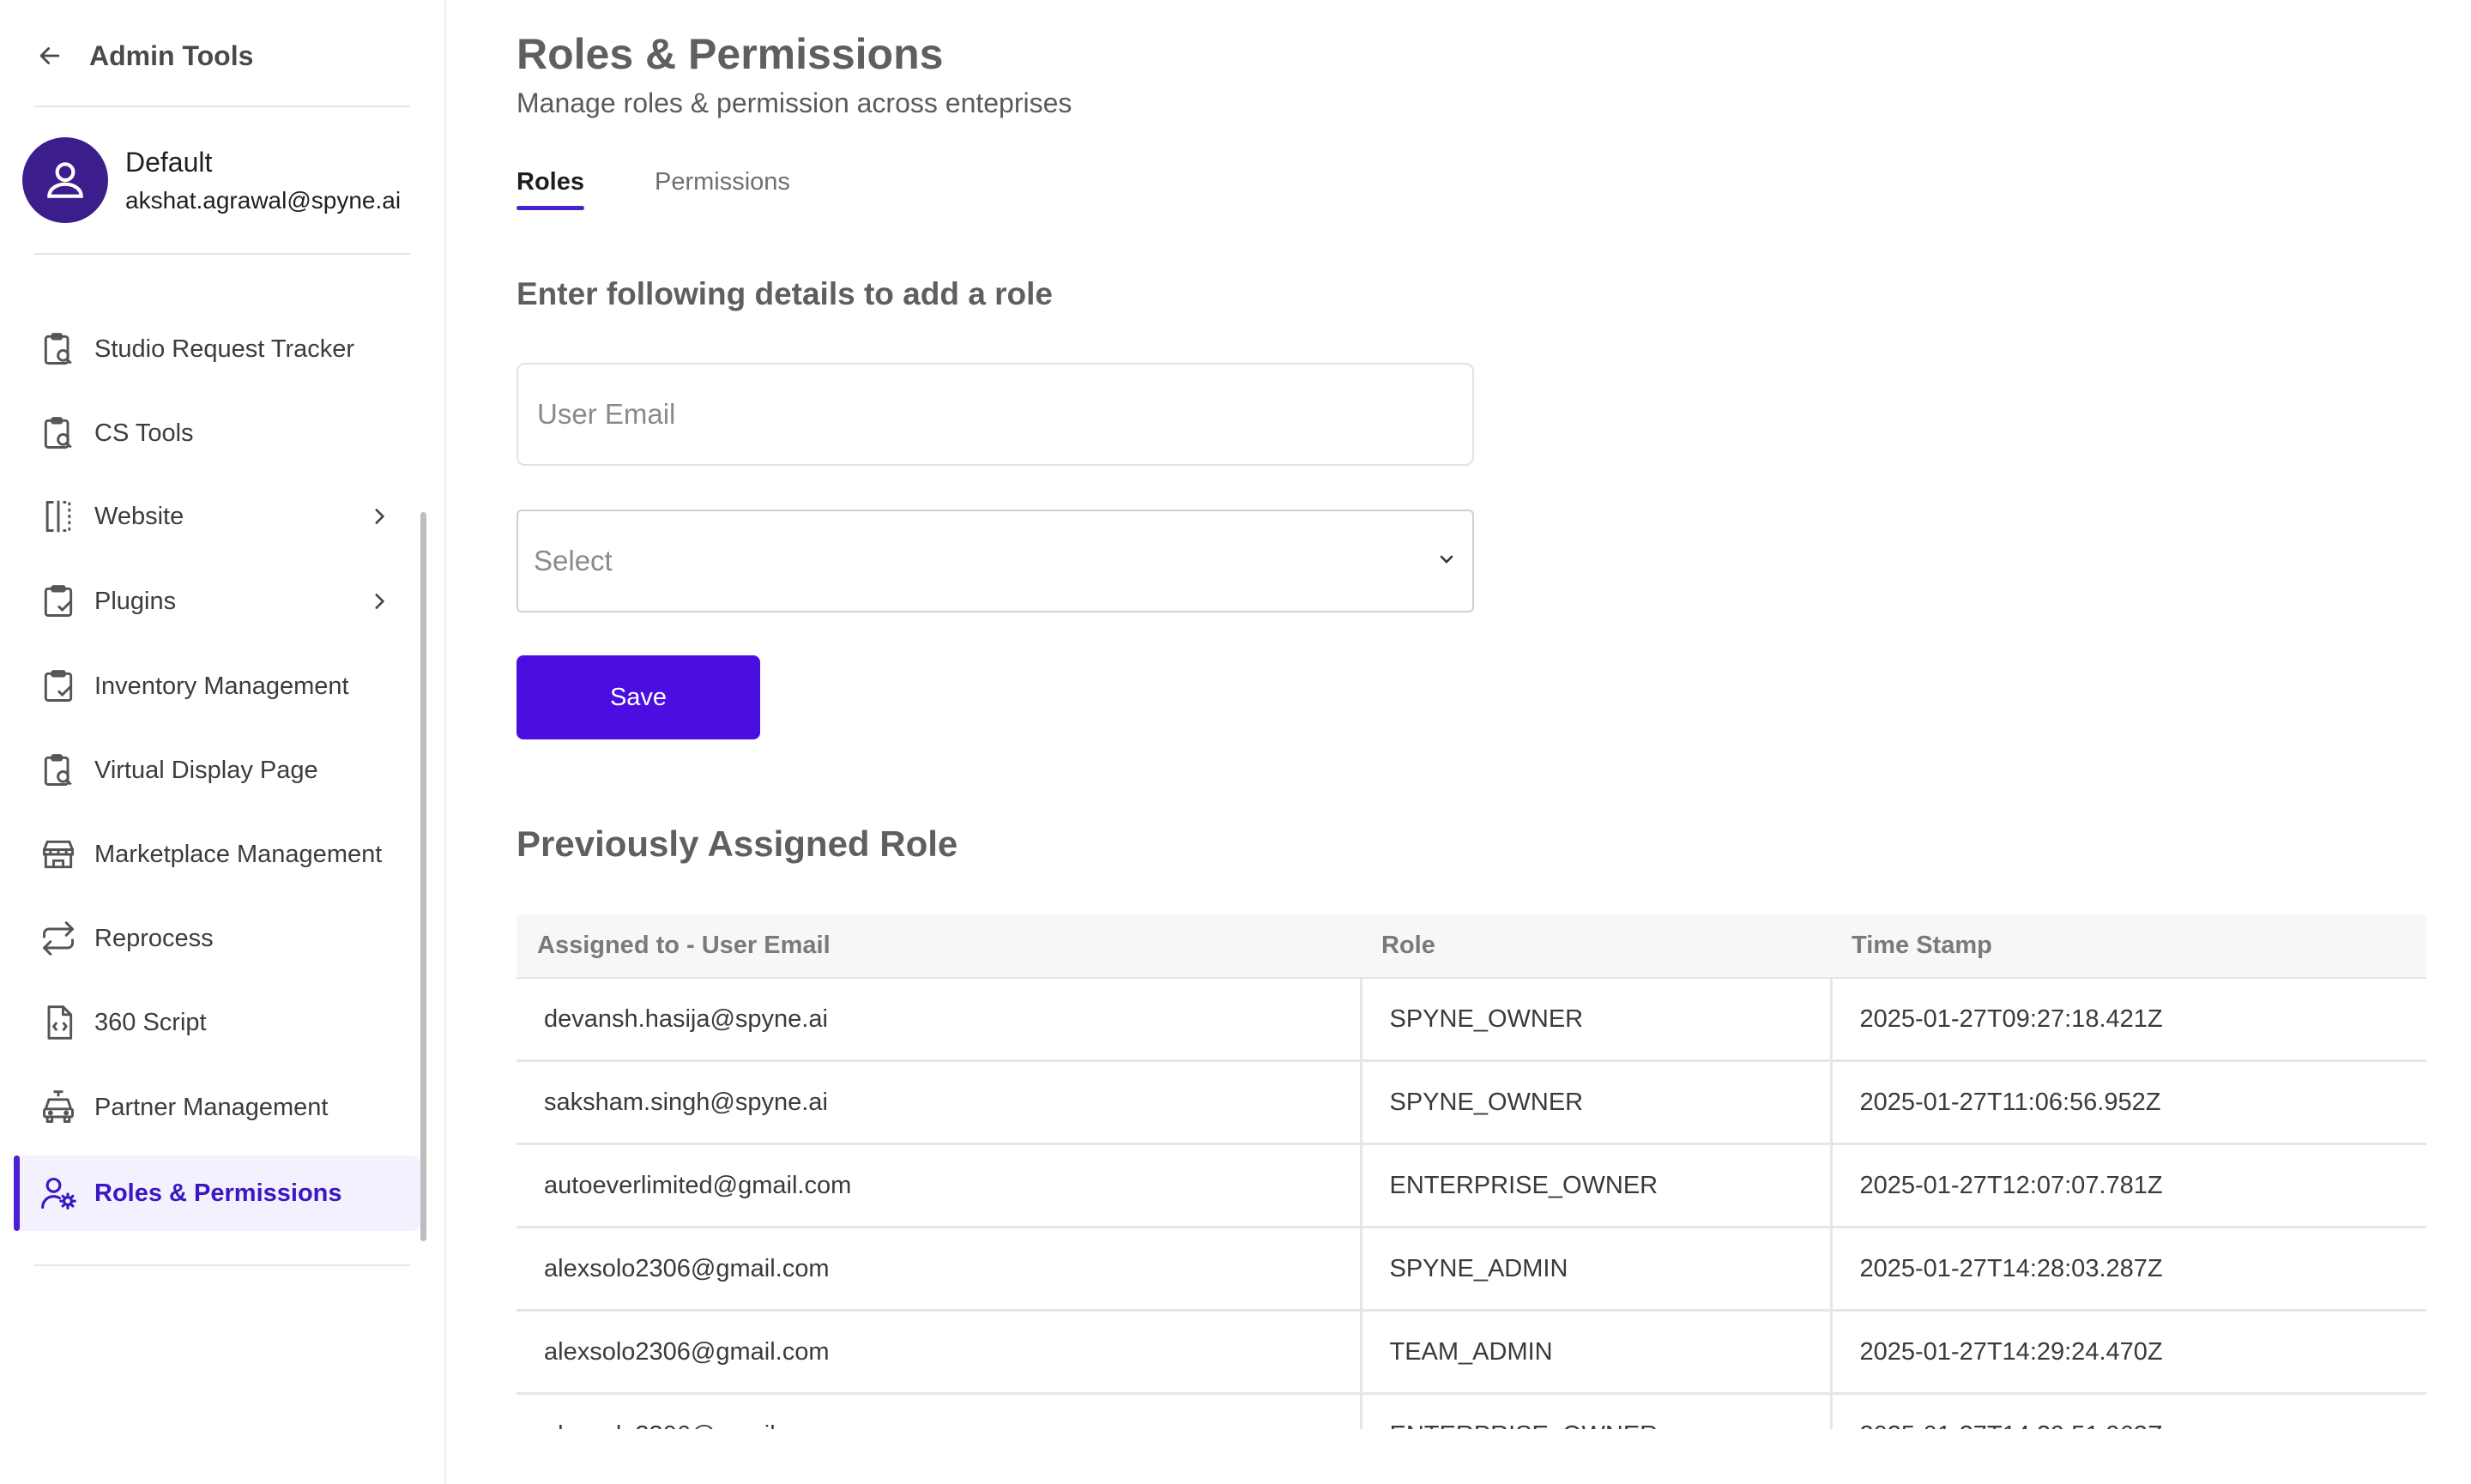 The width and height of the screenshot is (2471, 1484). Describe the element at coordinates (737, 843) in the screenshot. I see `section-title: Previously Assigned Role` at that location.